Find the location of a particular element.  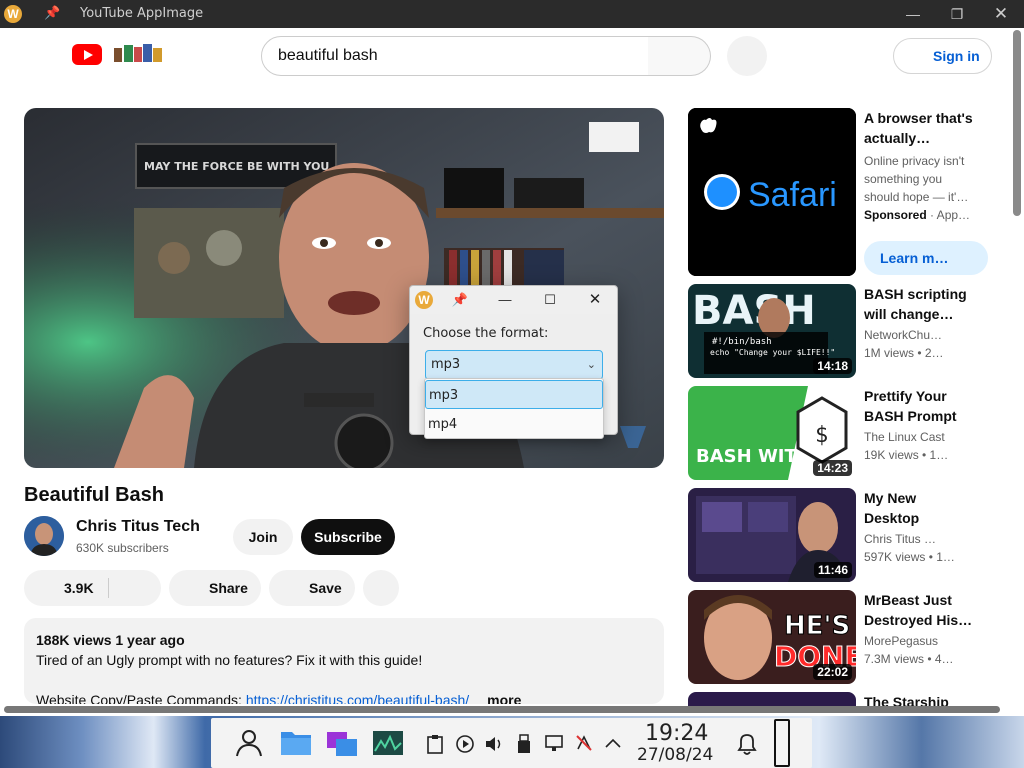

window-title: YouTube AppImage is located at coordinates (142, 13).